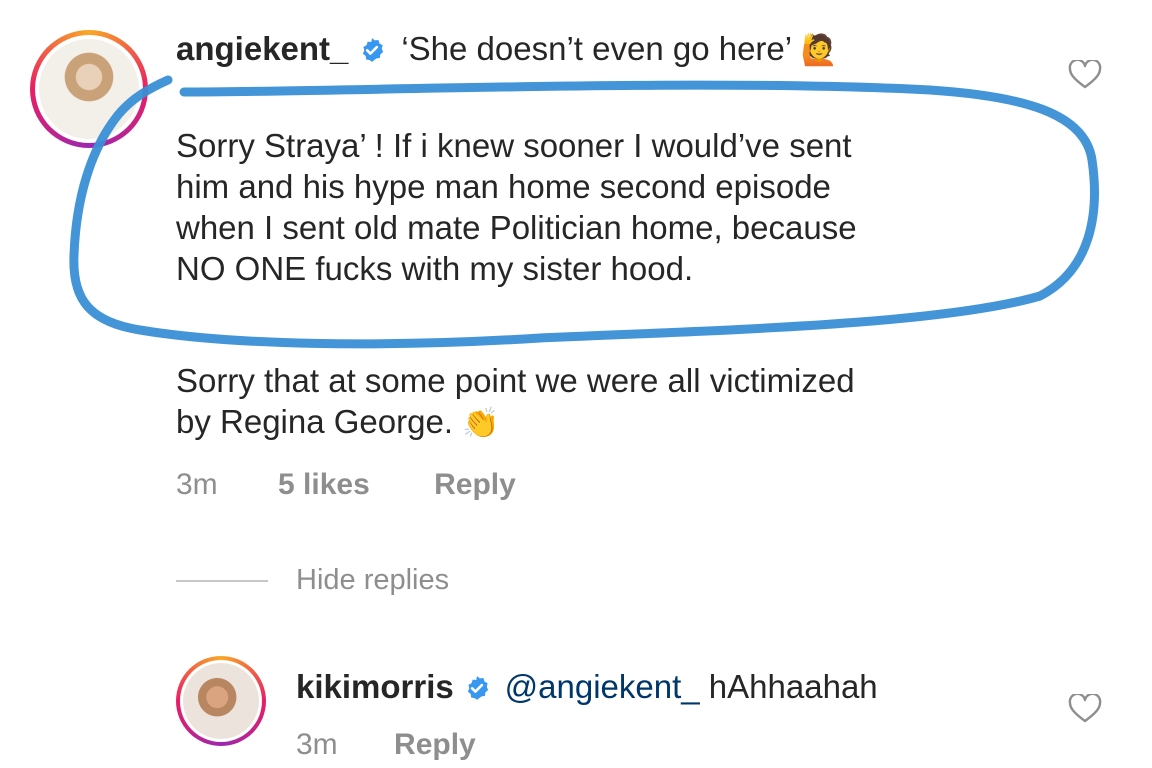  I want to click on reply-comment: kikimorris @angiekent_ hAhhaahah, so click(587, 686).